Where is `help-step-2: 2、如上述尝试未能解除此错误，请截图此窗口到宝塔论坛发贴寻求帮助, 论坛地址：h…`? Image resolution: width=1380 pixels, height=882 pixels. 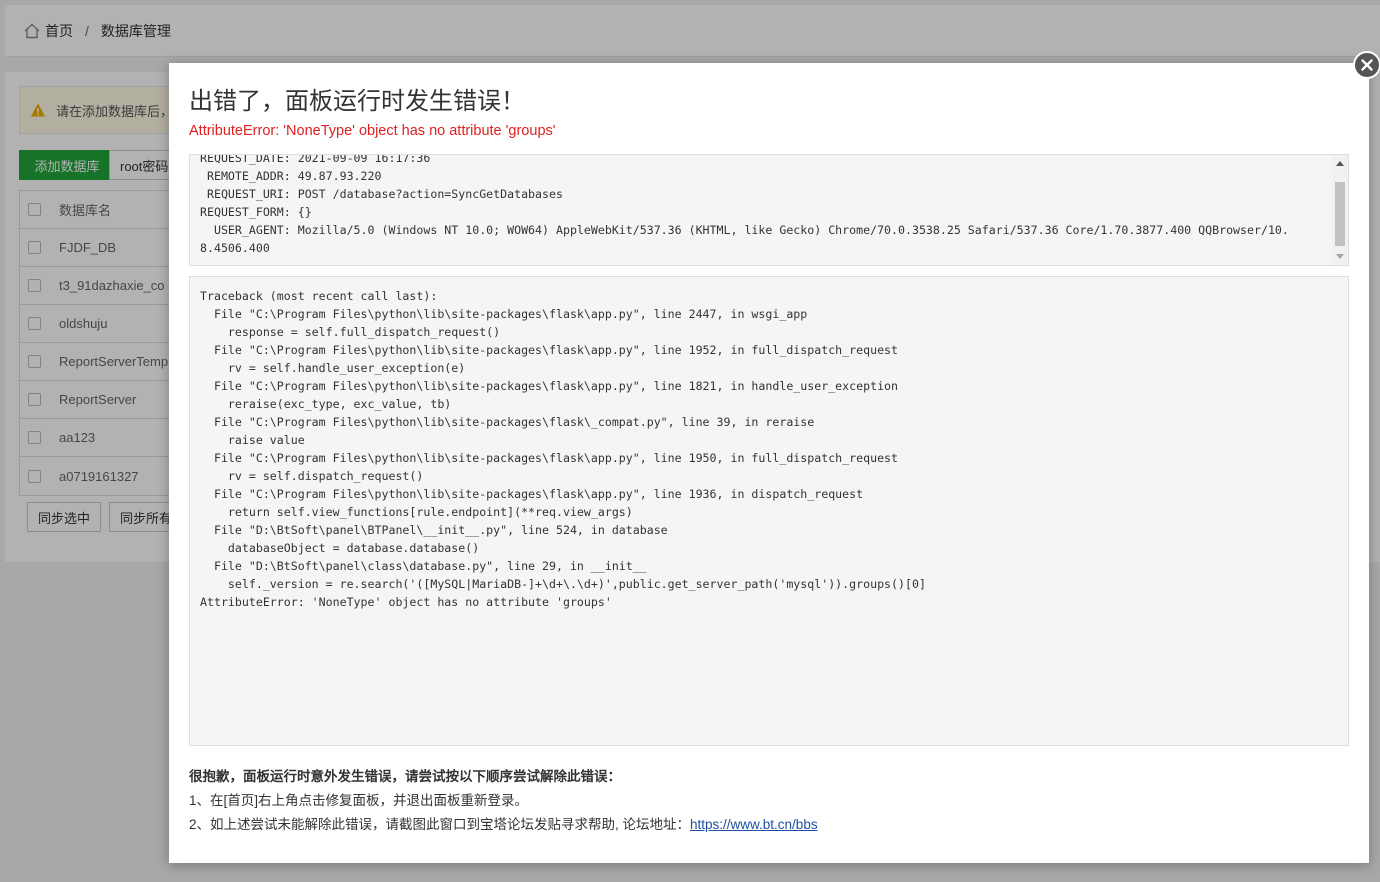 help-step-2: 2、如上述尝试未能解除此错误，请截图此窗口到宝塔论坛发贴寻求帮助, 论坛地址：h… is located at coordinates (503, 825).